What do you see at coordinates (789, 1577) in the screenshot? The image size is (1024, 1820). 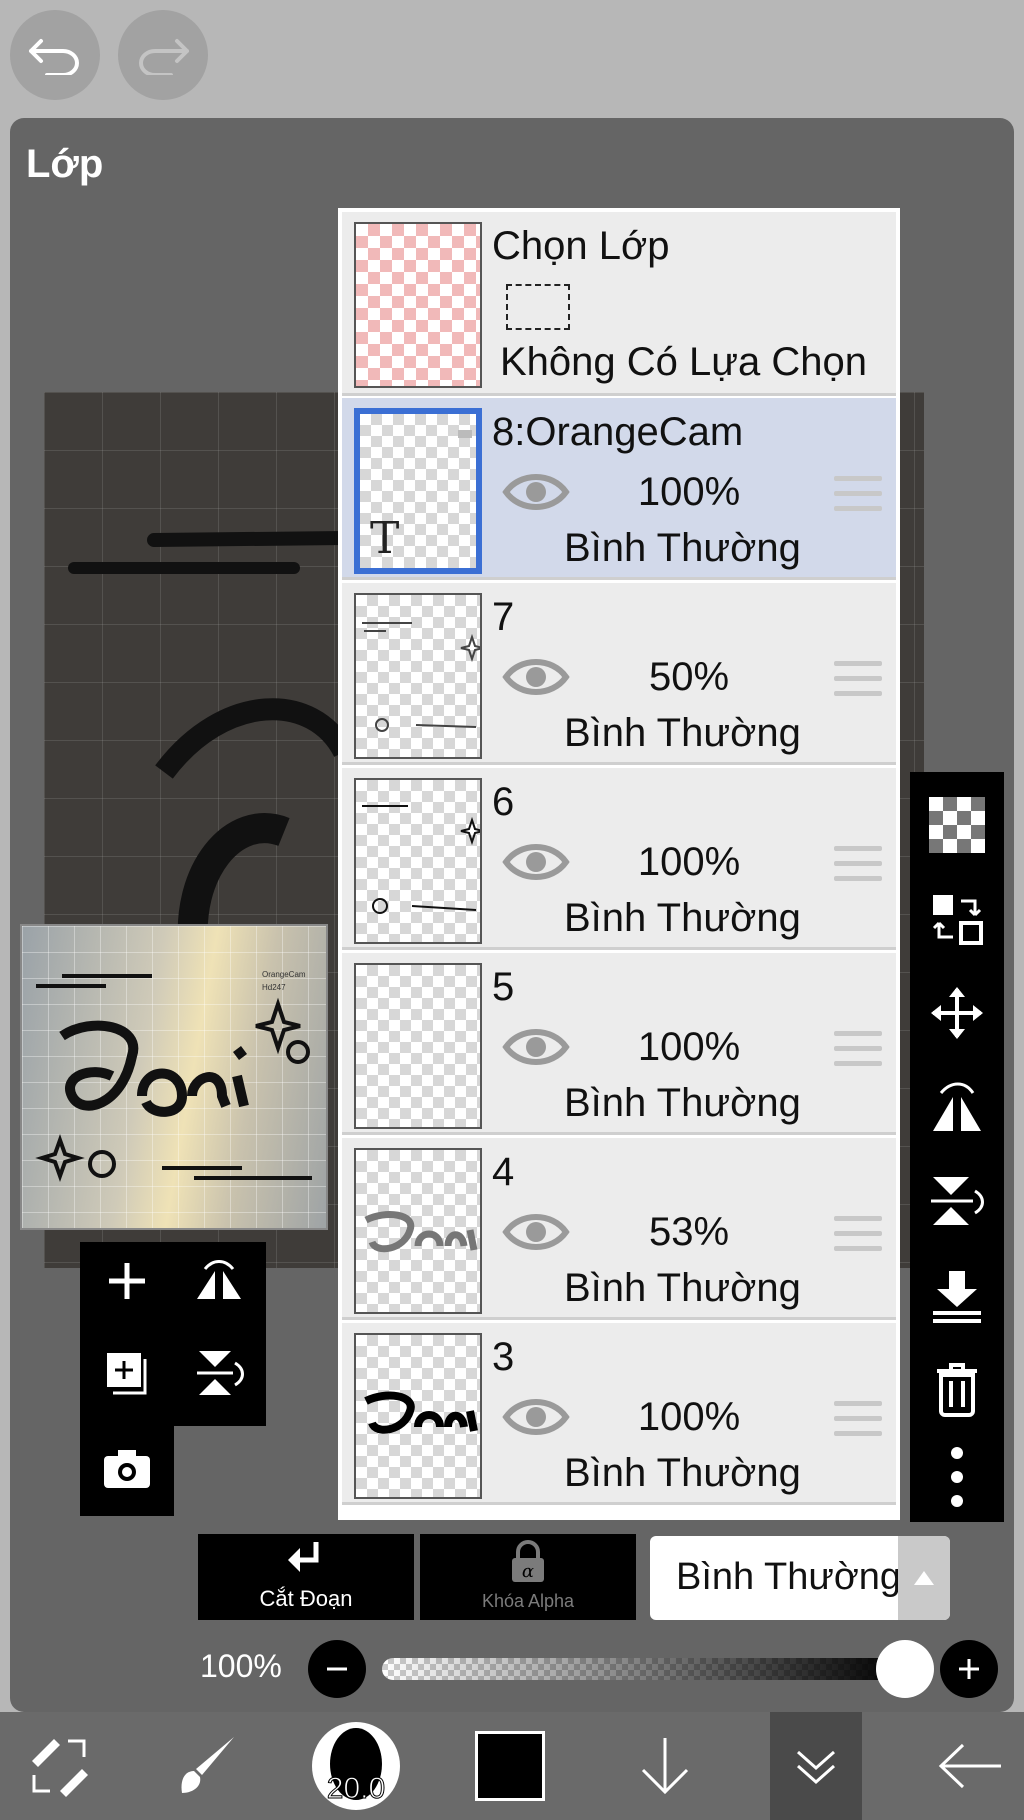 I see `blend-mode-value: Bình Thường` at bounding box center [789, 1577].